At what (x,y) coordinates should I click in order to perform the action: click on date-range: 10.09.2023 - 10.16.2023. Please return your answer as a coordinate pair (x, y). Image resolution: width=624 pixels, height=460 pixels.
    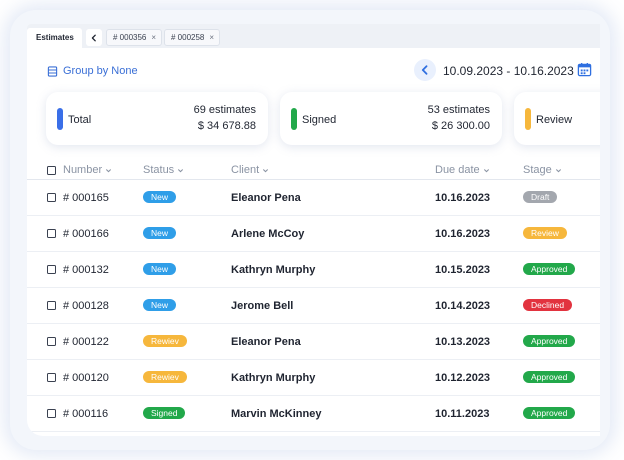
    Looking at the image, I should click on (508, 71).